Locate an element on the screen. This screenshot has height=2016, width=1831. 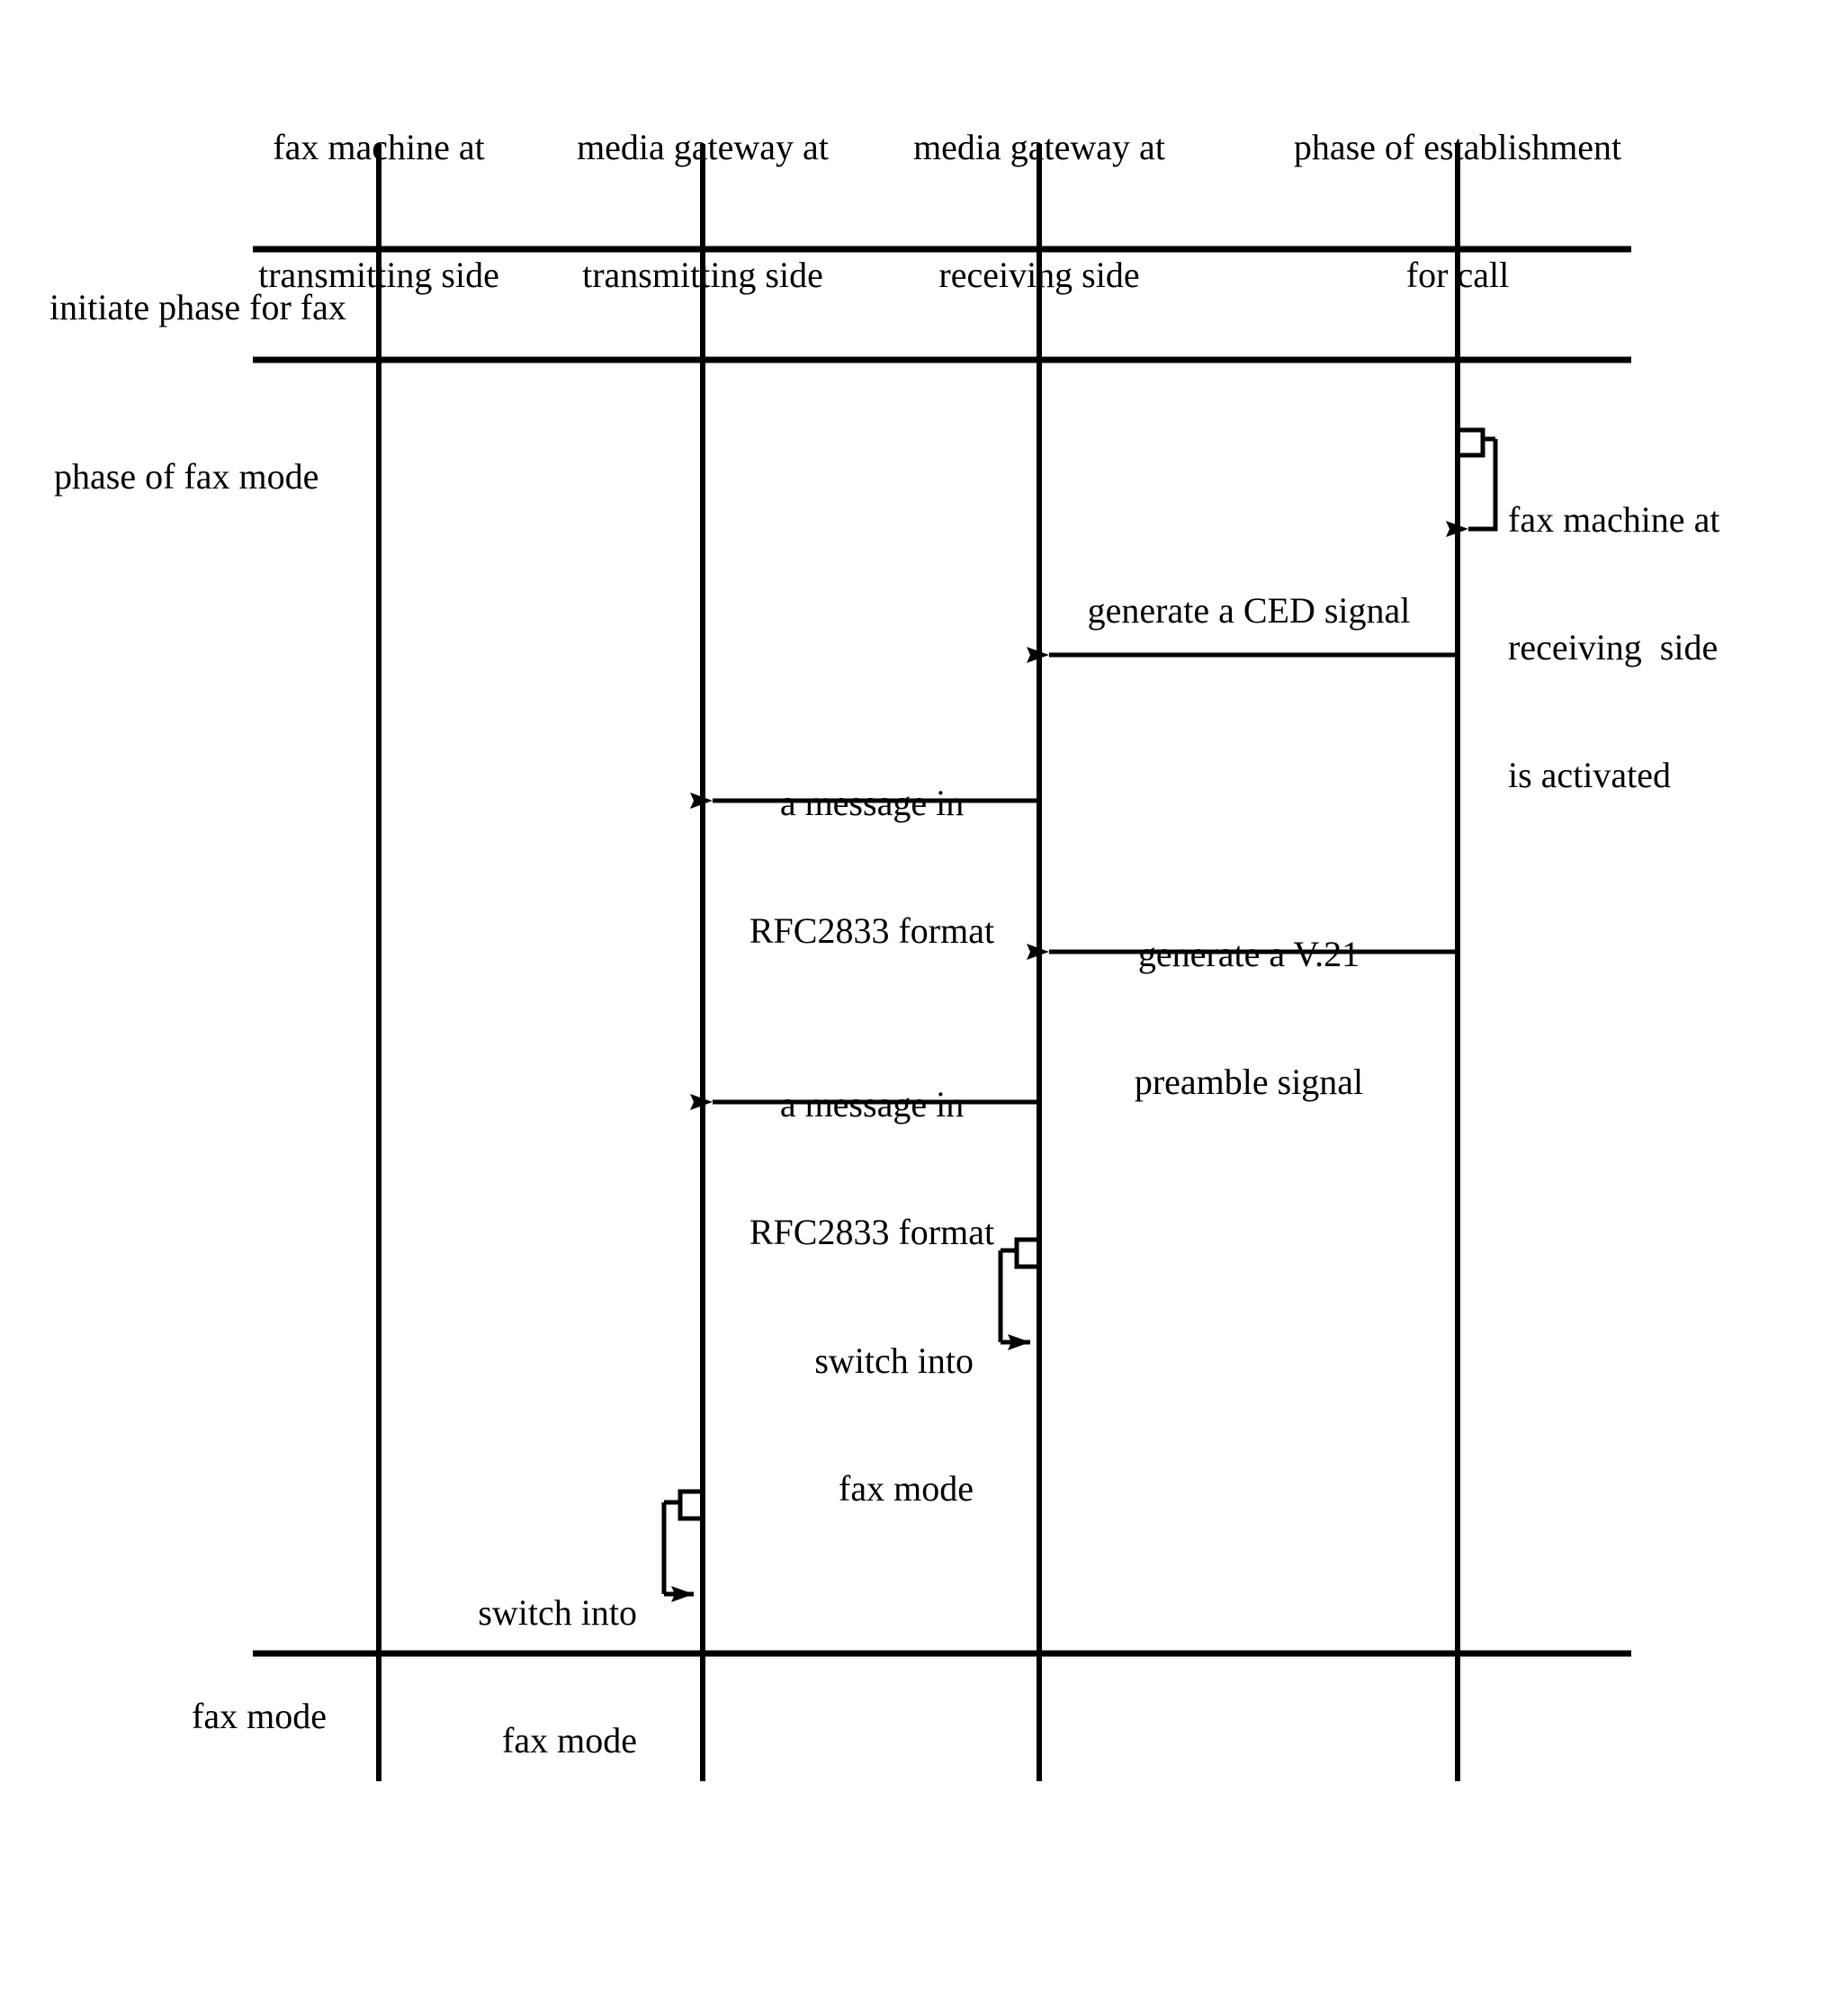
message-rfc2833-1-label: a message in RFC2833 format is located at coordinates (872, 867).